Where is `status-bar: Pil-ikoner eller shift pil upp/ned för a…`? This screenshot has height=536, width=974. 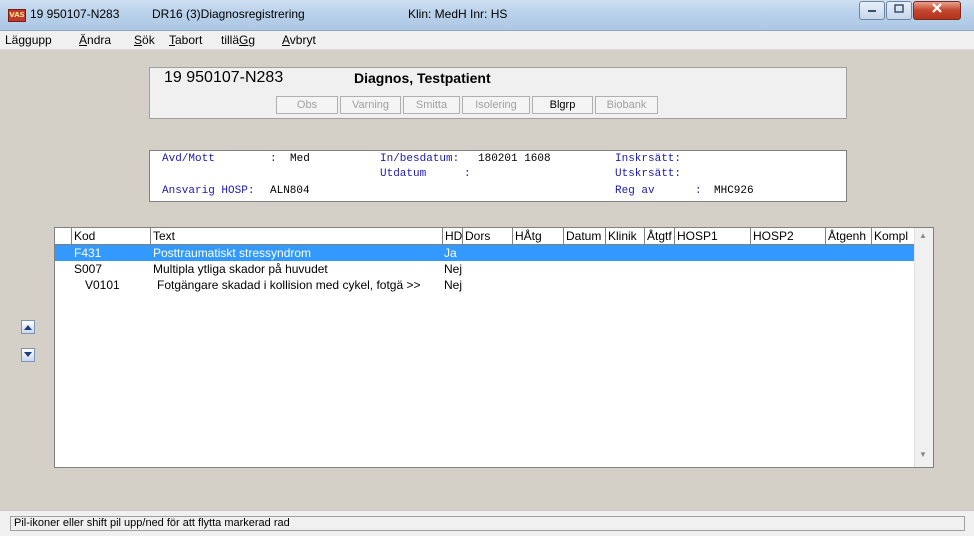 status-bar: Pil-ikoner eller shift pil upp/ned för a… is located at coordinates (487, 523).